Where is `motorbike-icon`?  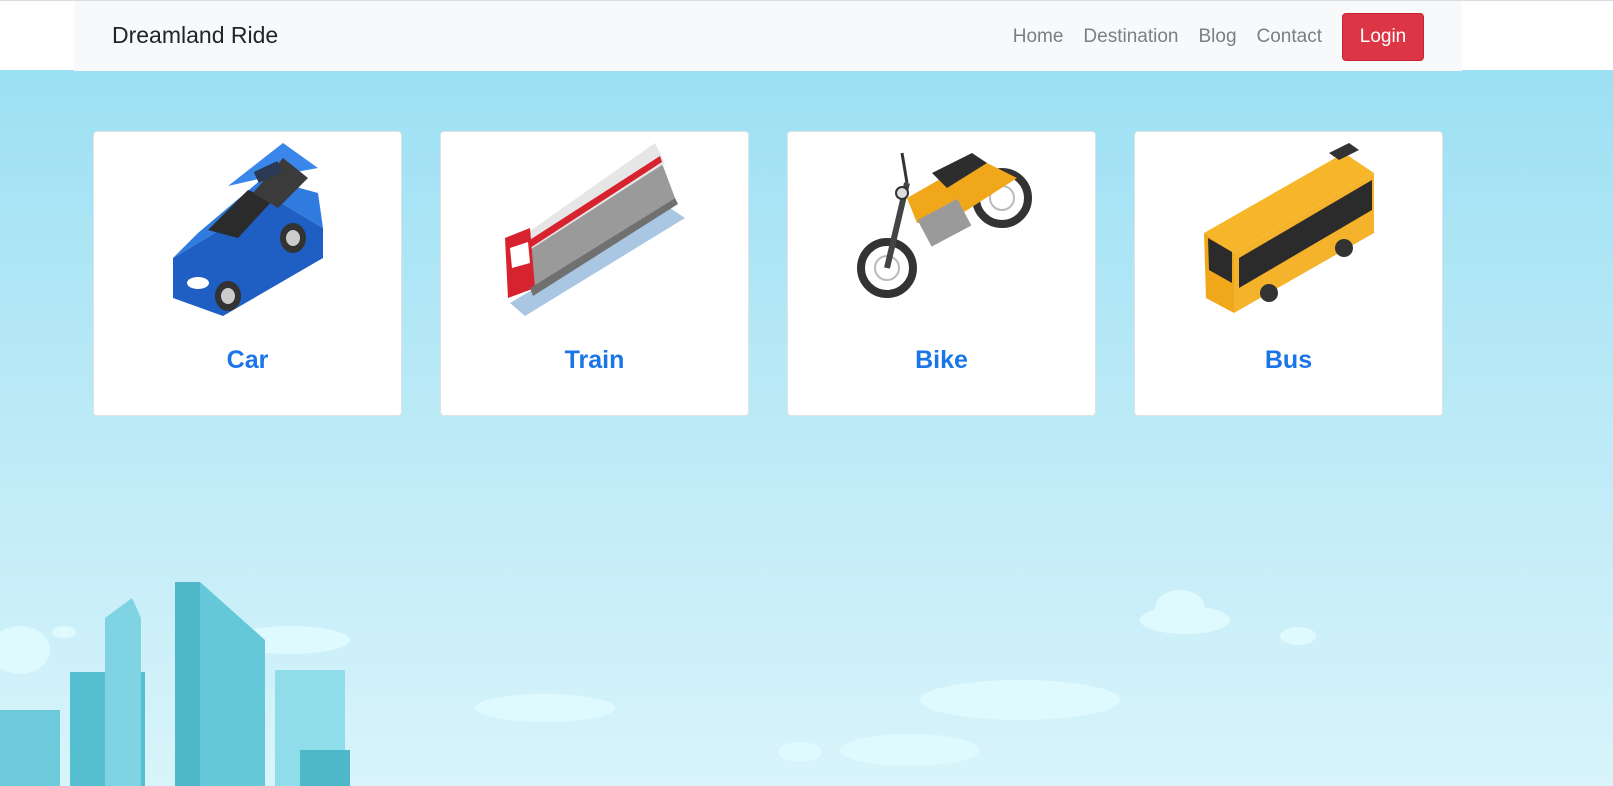 motorbike-icon is located at coordinates (944, 225).